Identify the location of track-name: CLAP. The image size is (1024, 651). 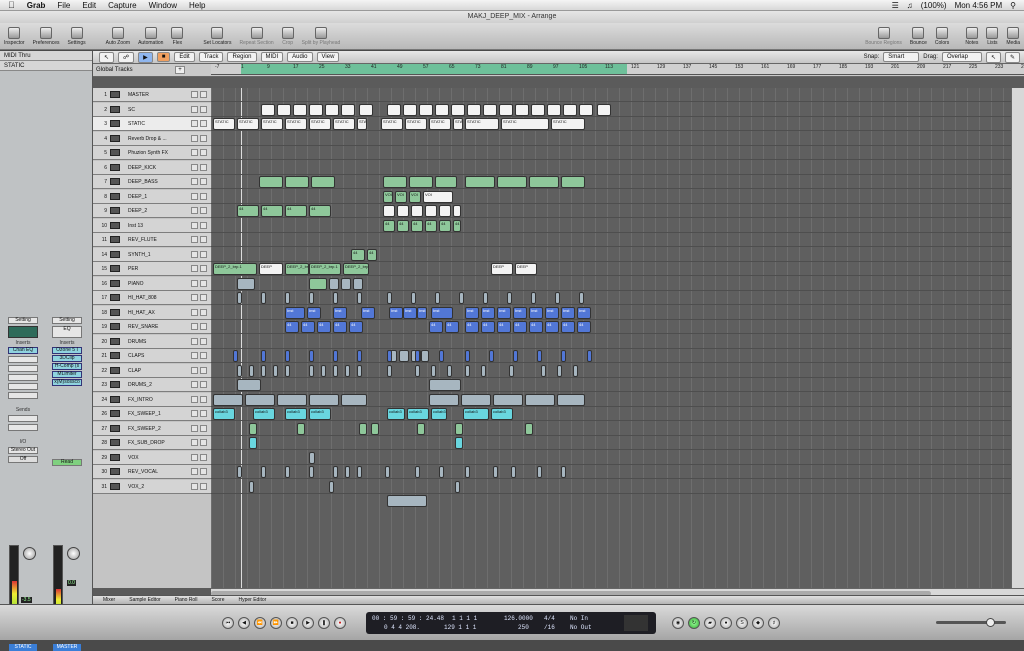
(151, 371).